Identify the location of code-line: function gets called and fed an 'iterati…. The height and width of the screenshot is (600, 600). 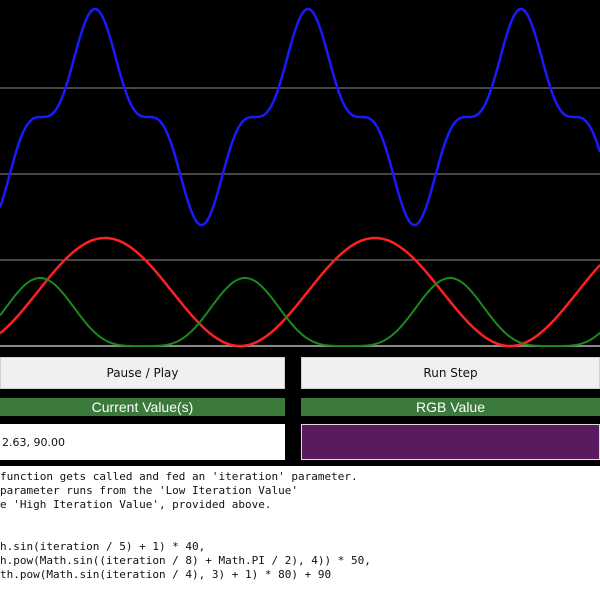
(179, 476).